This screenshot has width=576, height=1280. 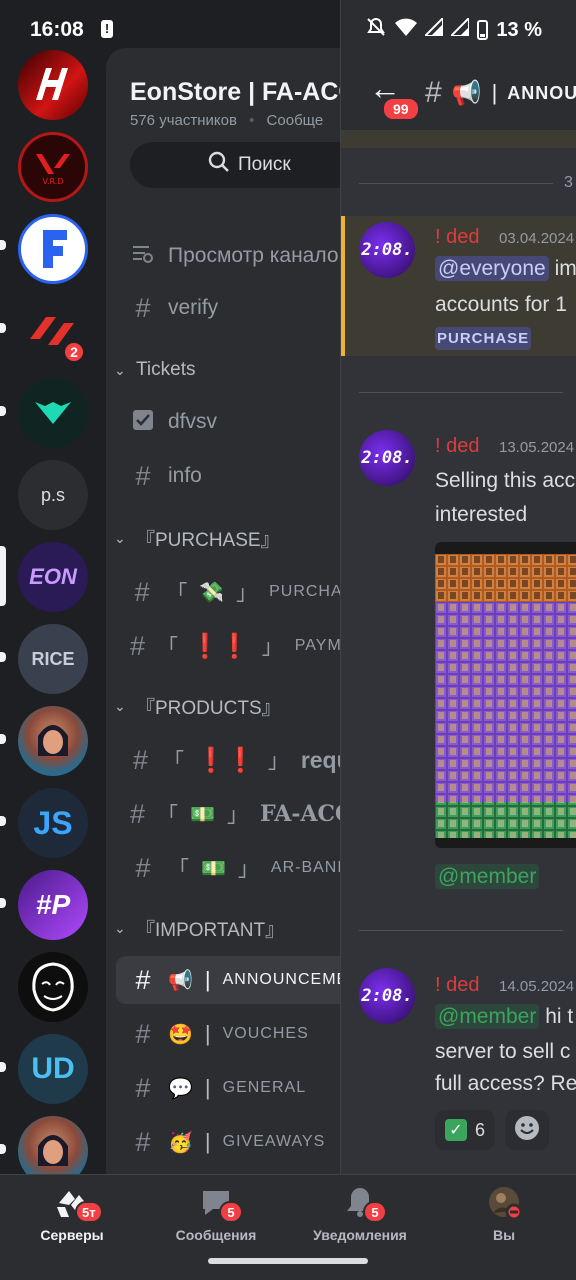 I want to click on channel-giveaways: # 🥳 | GIVEAWAYS, so click(x=241, y=1142).